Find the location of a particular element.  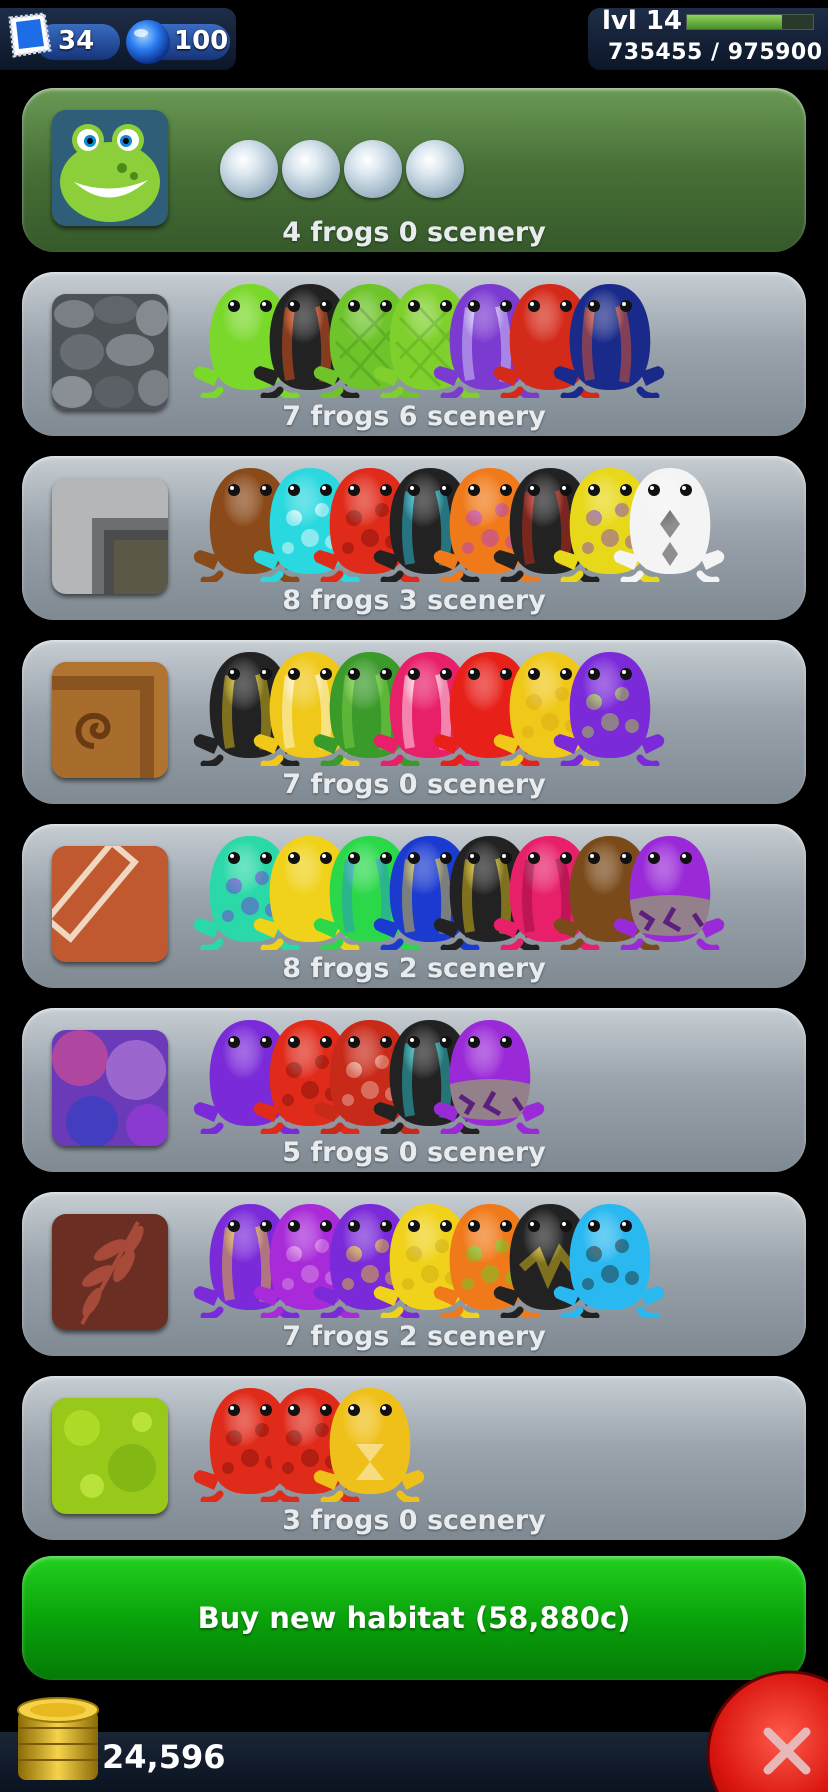

buy-habitat-label: Buy new habitat (58,880c) is located at coordinates (414, 1618).